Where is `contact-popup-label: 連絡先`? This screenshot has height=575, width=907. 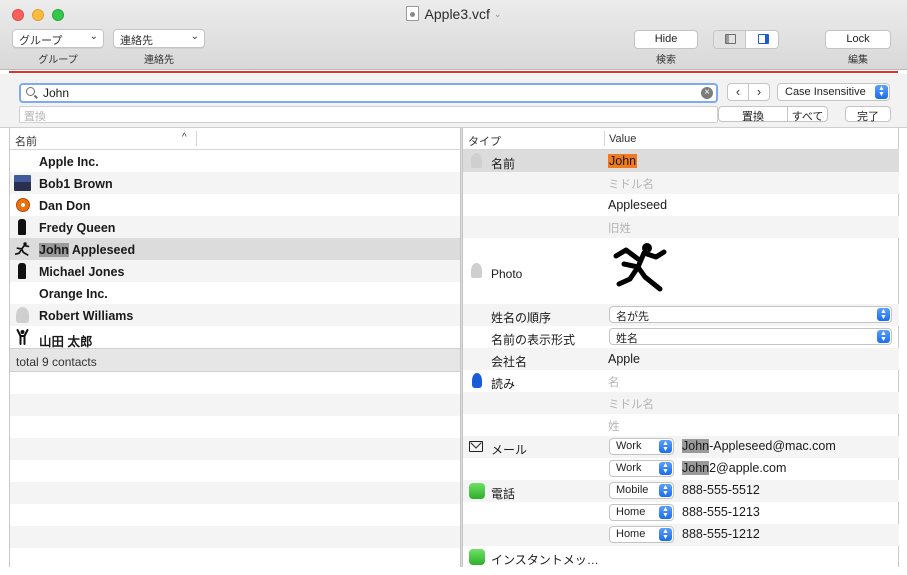 contact-popup-label: 連絡先 is located at coordinates (136, 41).